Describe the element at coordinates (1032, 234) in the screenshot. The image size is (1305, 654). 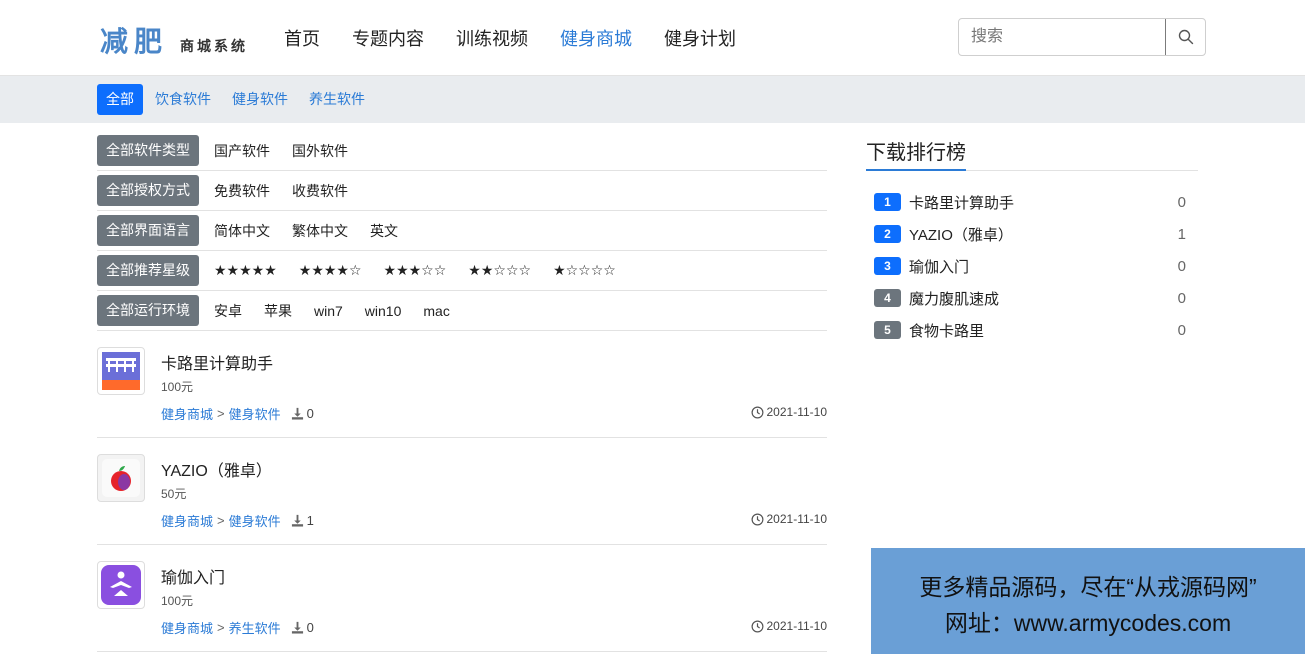
I see `ranking-item: 2 YAZIO（雅卓） 1` at that location.